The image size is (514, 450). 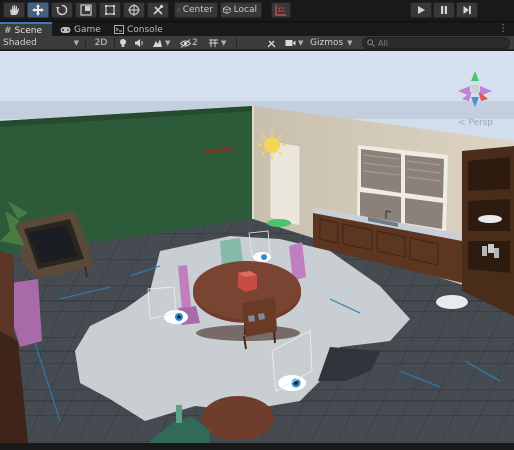 I want to click on camera-settings-dropdown: ▼, so click(x=296, y=43).